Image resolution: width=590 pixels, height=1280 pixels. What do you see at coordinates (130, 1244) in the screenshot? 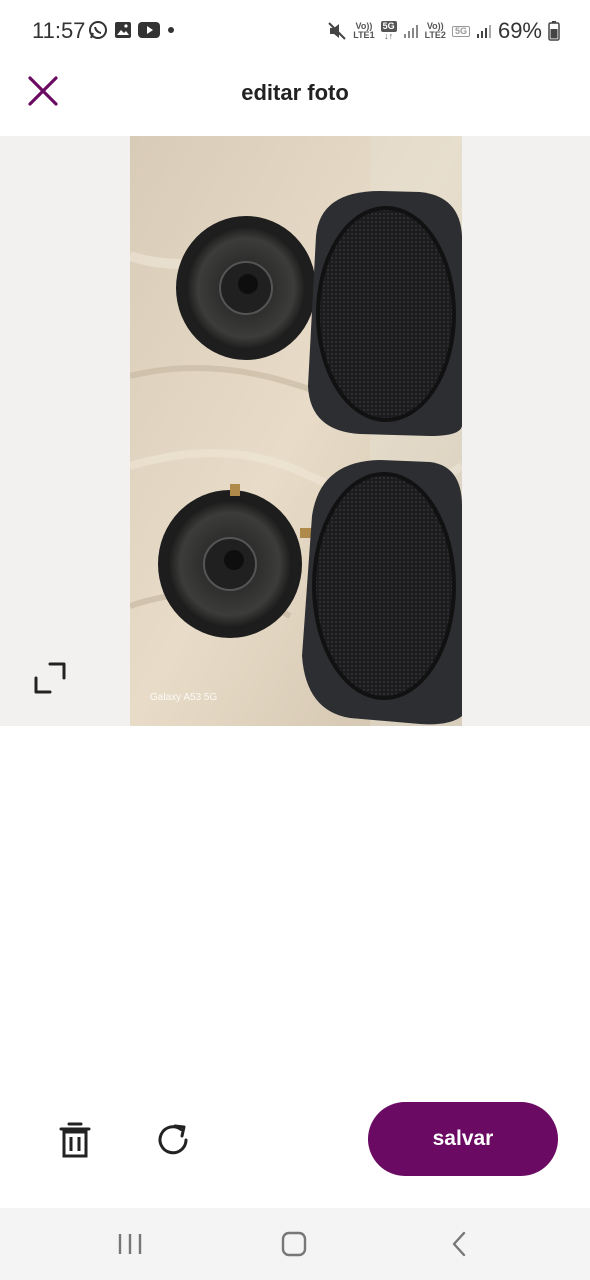
I see `recents-icon` at bounding box center [130, 1244].